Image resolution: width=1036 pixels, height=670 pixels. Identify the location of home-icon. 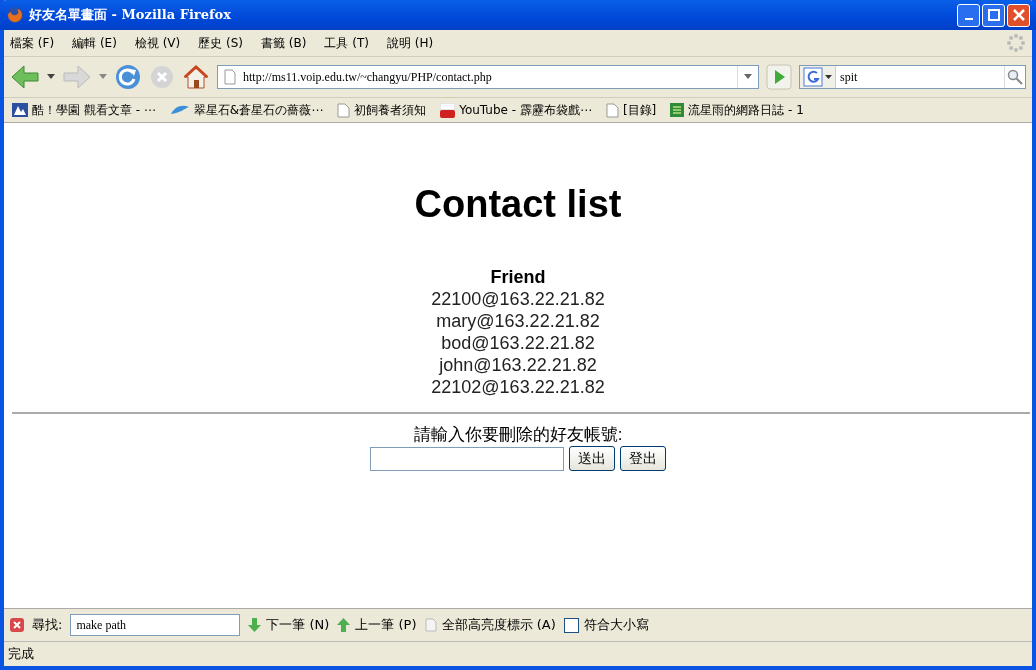
(196, 77).